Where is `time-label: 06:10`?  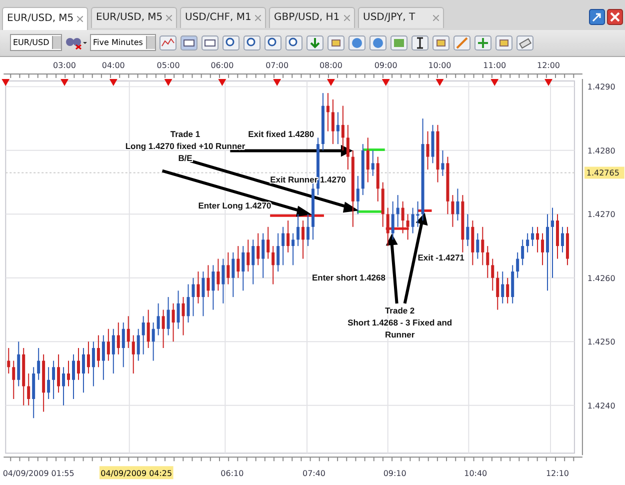 time-label: 06:10 is located at coordinates (232, 473).